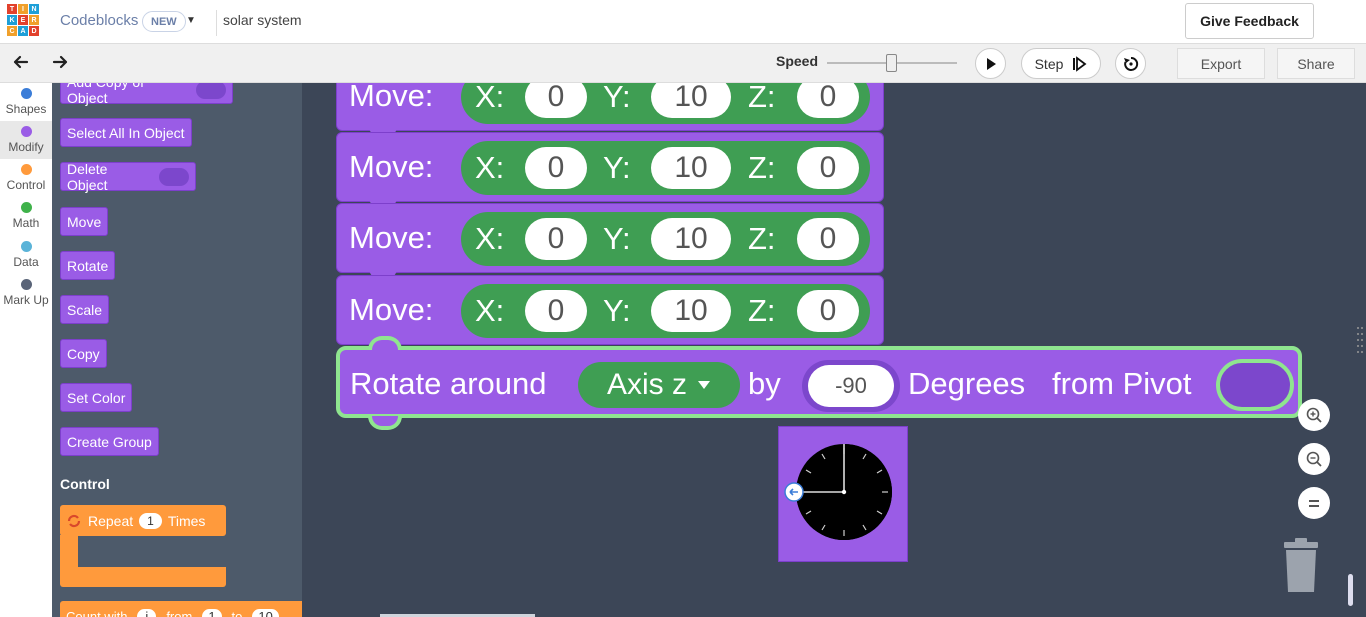 The height and width of the screenshot is (617, 1366). Describe the element at coordinates (34, 31) in the screenshot. I see `logo-letter: D` at that location.